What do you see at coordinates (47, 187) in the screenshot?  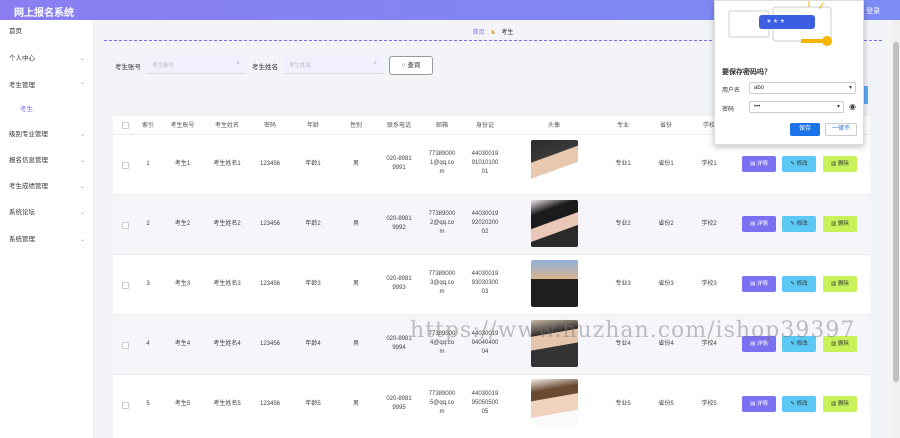 I see `sidebar-item-scores: 考生成绩管理 ⌄` at bounding box center [47, 187].